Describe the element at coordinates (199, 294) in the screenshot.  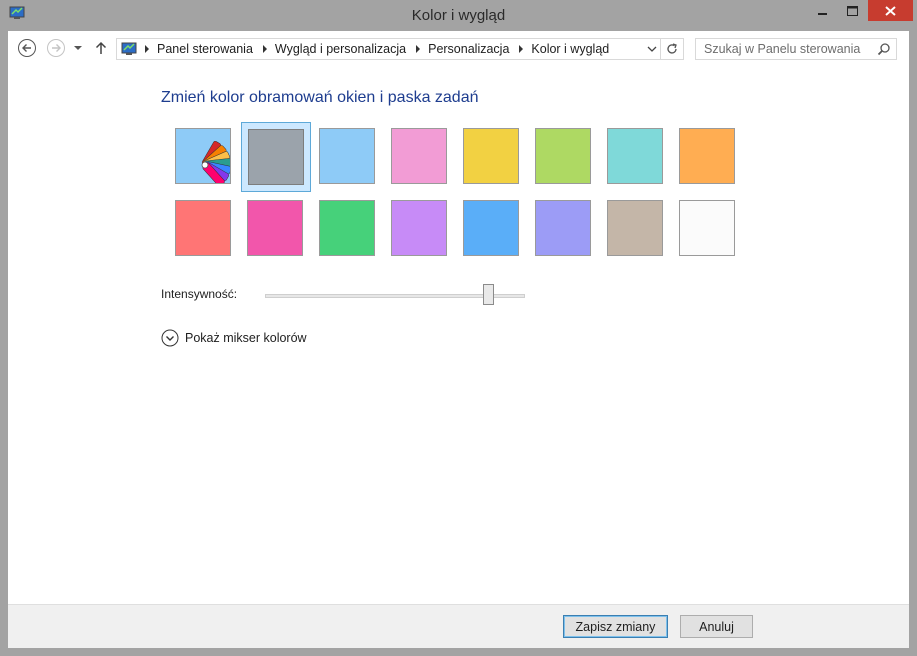
I see `intensity-label: Intensywność:` at that location.